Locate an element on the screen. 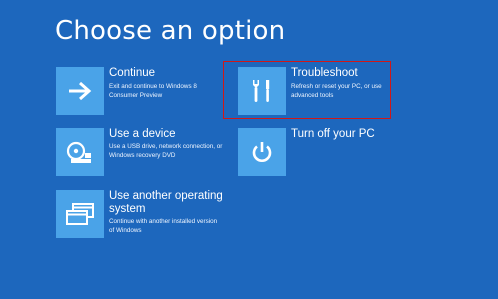 This screenshot has width=498, height=299. troubleshoot-title: Troubleshoot is located at coordinates (324, 73).